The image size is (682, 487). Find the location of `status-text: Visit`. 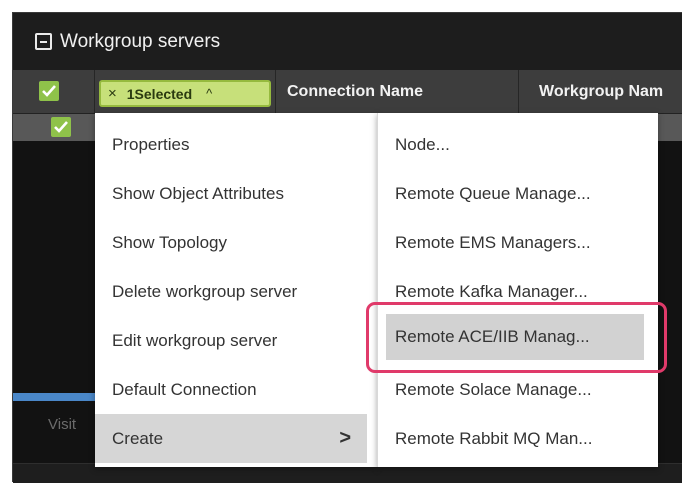

status-text: Visit is located at coordinates (62, 424).